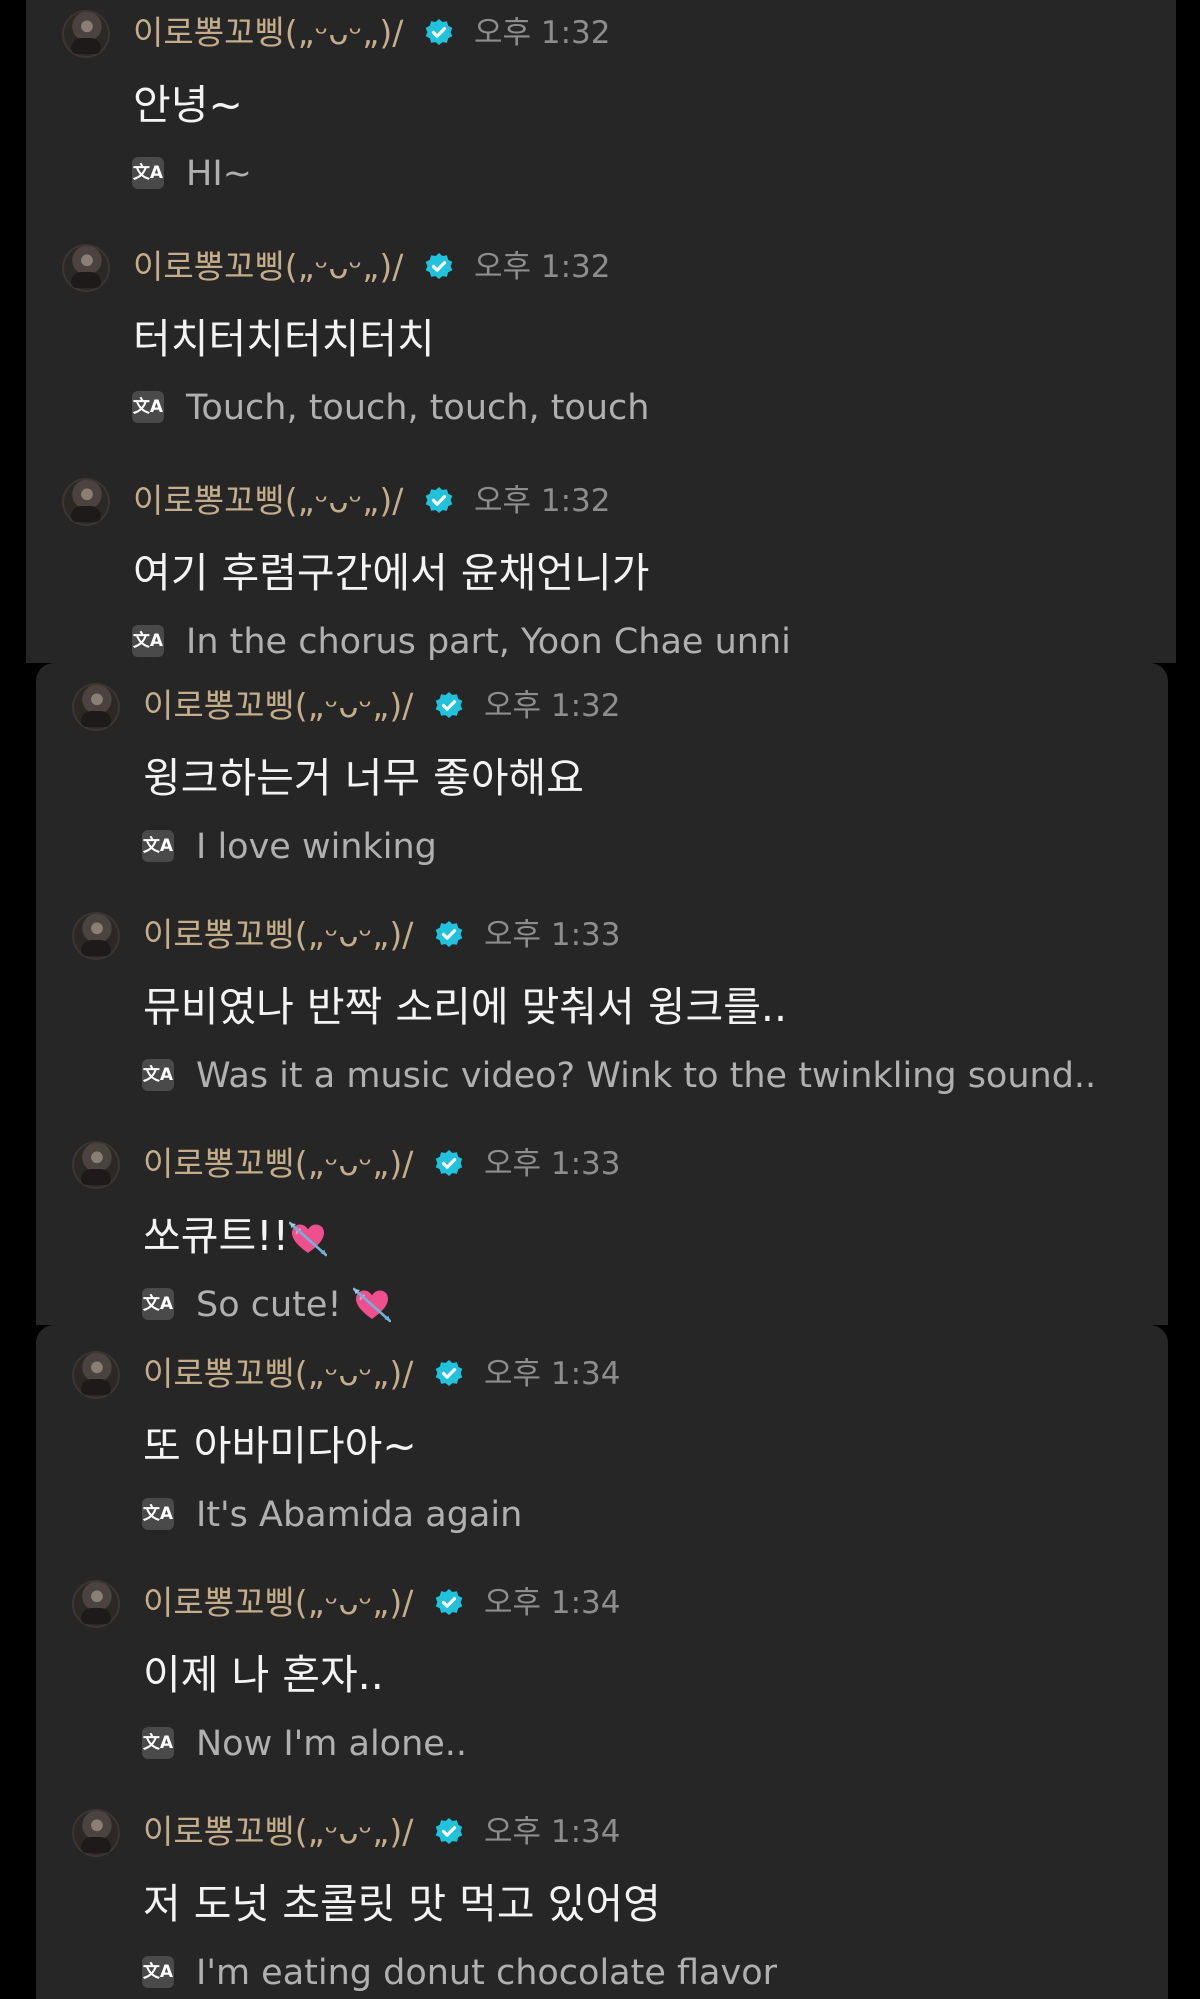  What do you see at coordinates (391, 573) in the screenshot?
I see `message-text: 여기 후렴구간에서 윤채언니가` at bounding box center [391, 573].